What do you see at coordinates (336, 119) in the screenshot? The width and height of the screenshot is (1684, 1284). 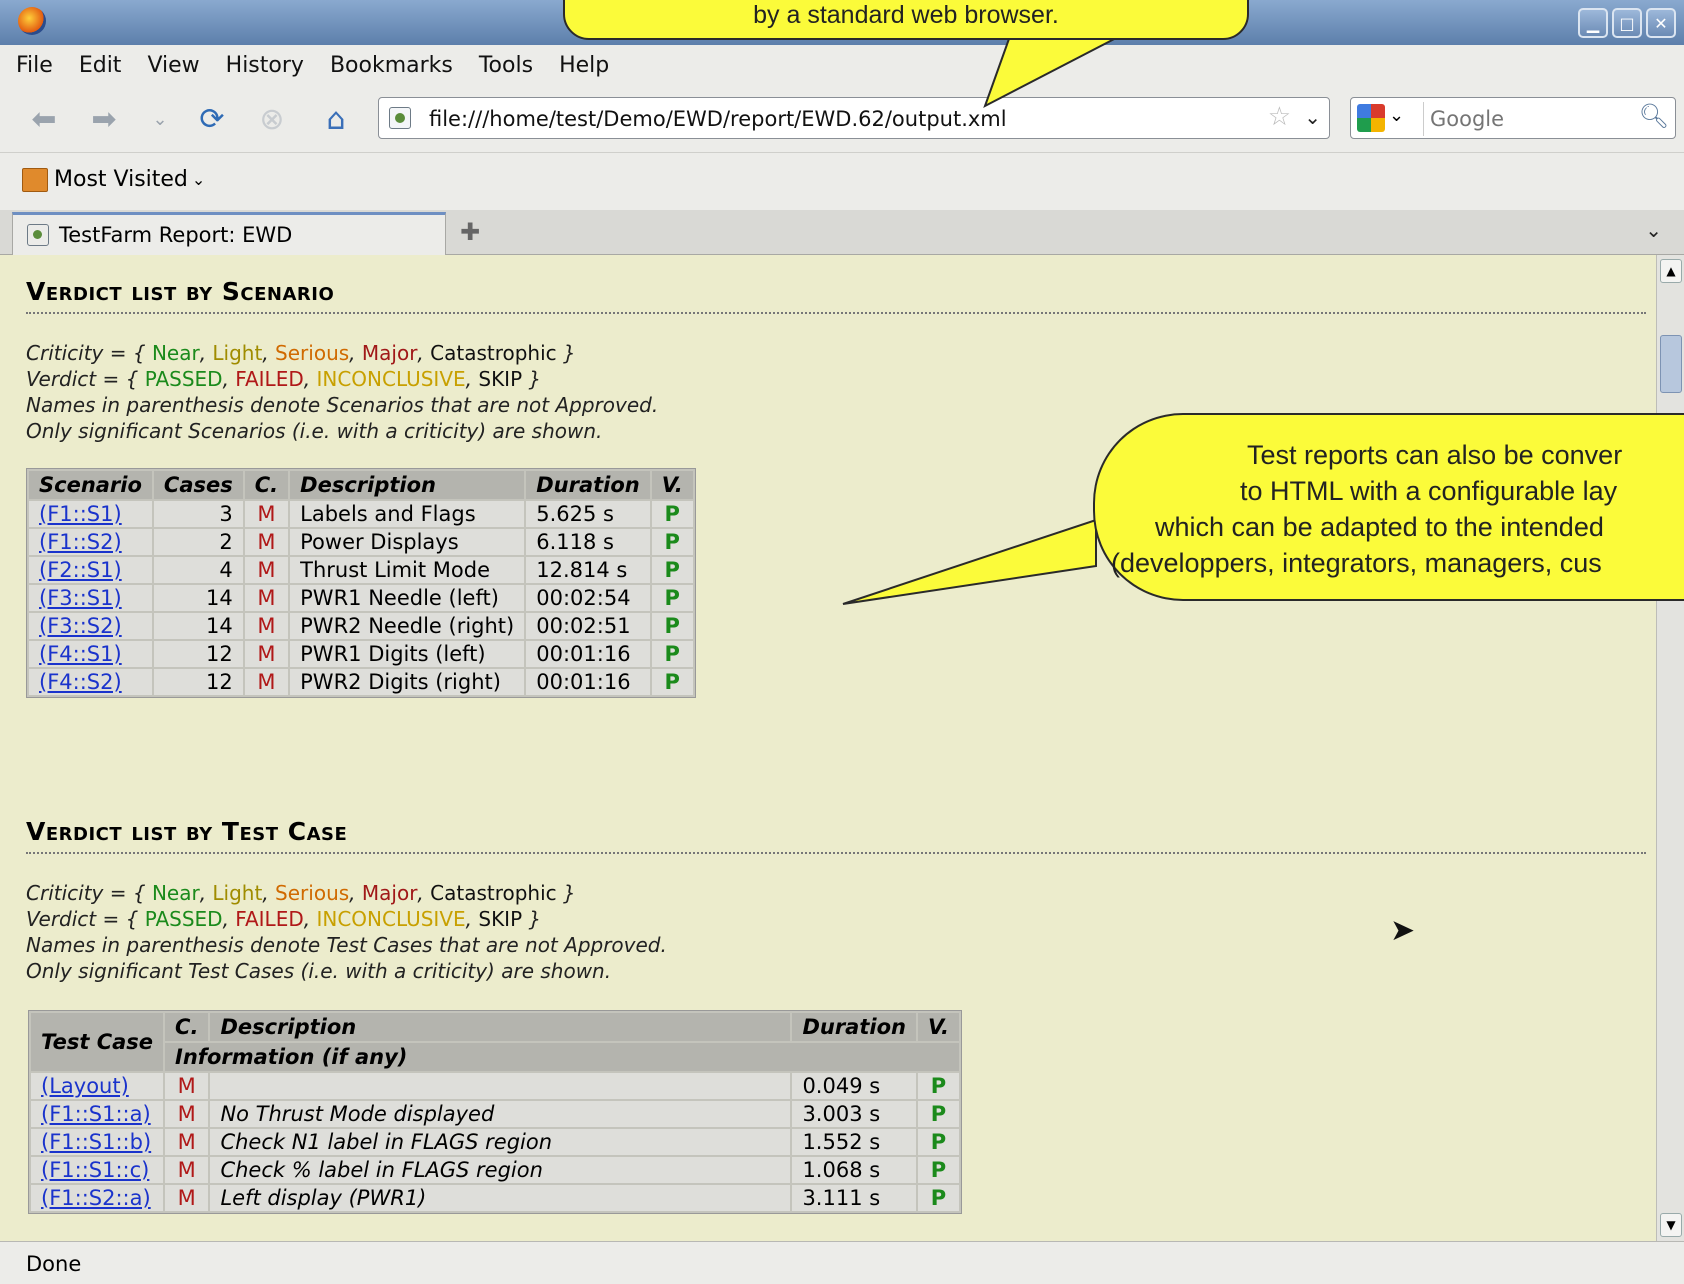 I see `home-icon: ⌂` at bounding box center [336, 119].